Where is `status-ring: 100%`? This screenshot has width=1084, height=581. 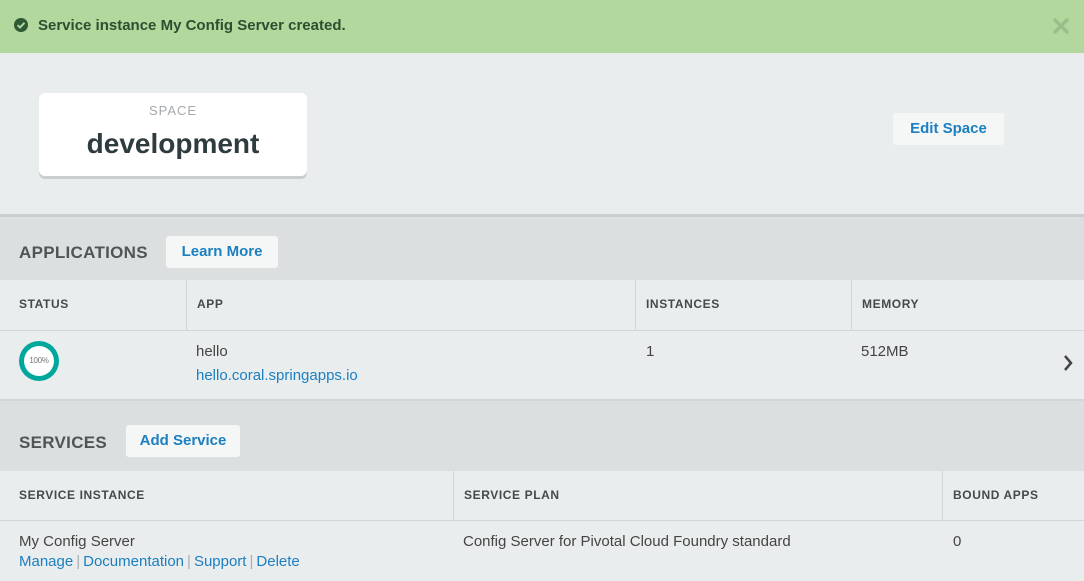 status-ring: 100% is located at coordinates (39, 361).